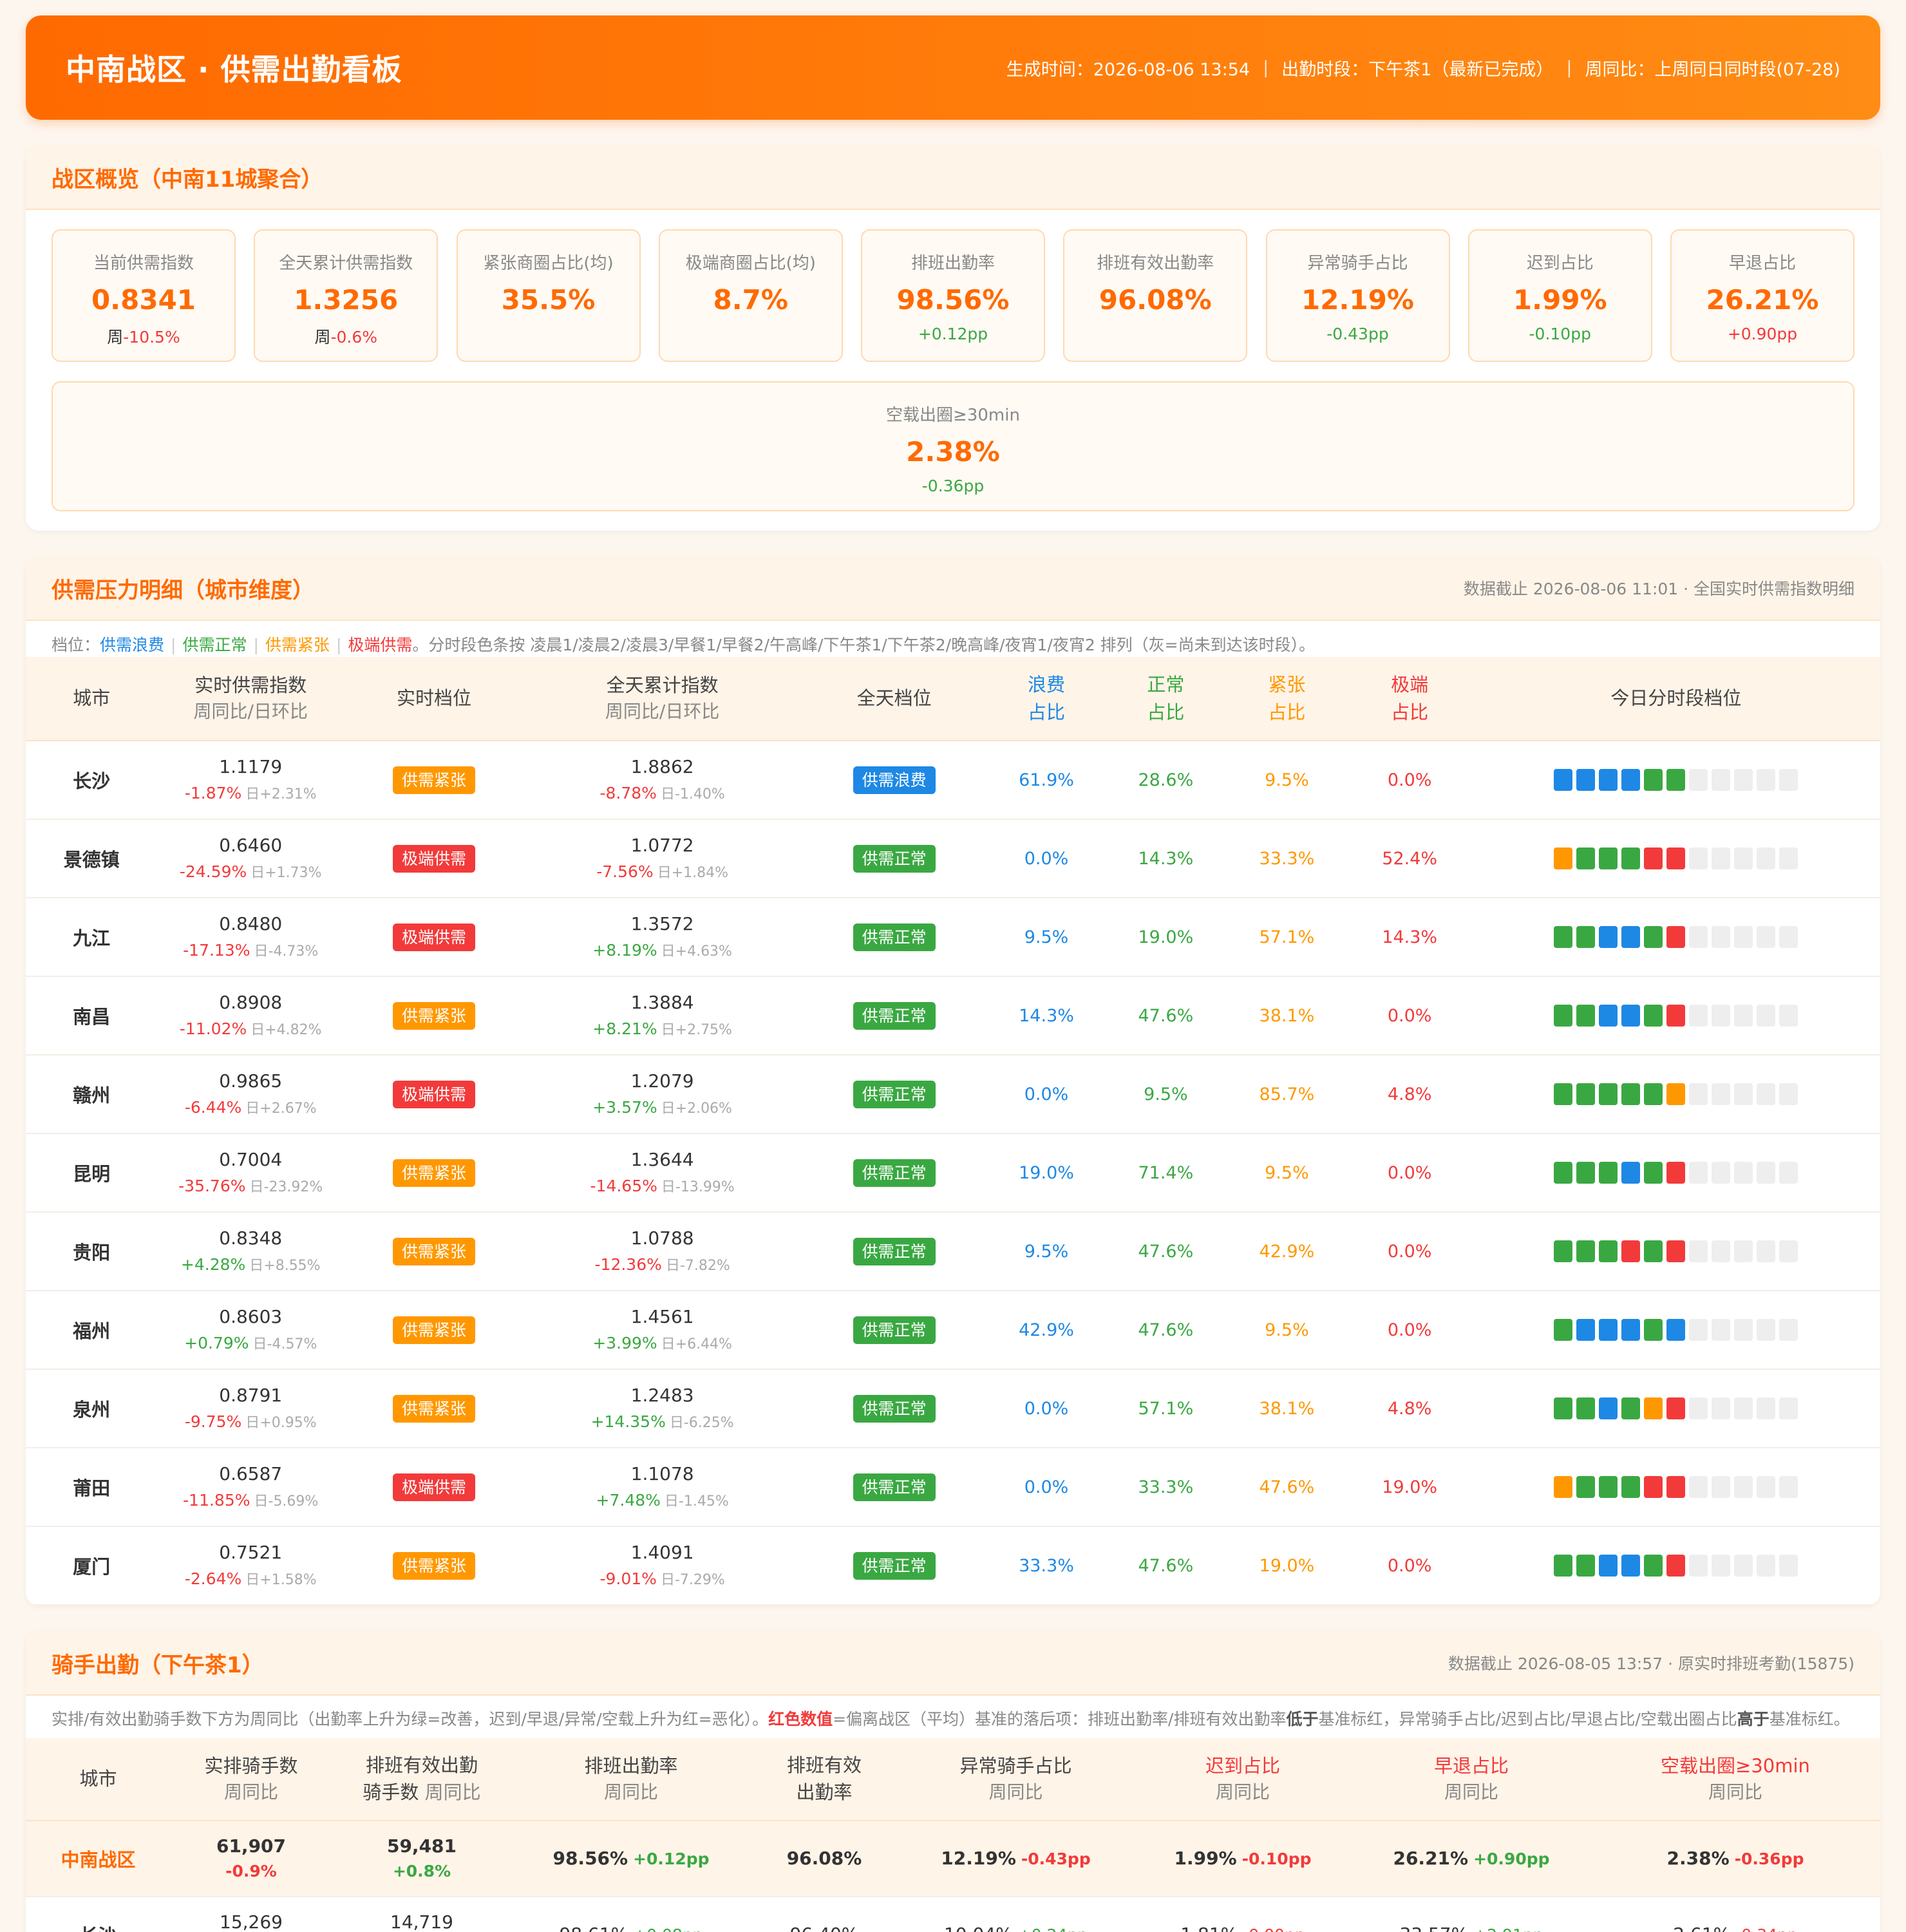 The height and width of the screenshot is (1932, 1906). What do you see at coordinates (631, 1779) in the screenshot?
I see `col-attendance-rate: 排班出勤率 周同比` at bounding box center [631, 1779].